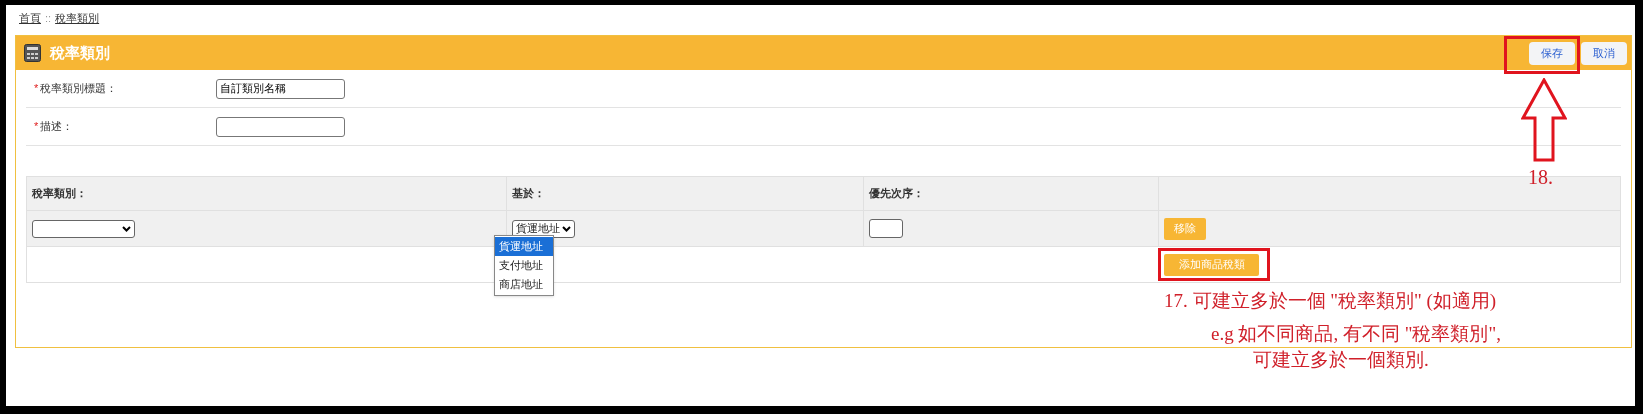  I want to click on calculator-icon, so click(32, 53).